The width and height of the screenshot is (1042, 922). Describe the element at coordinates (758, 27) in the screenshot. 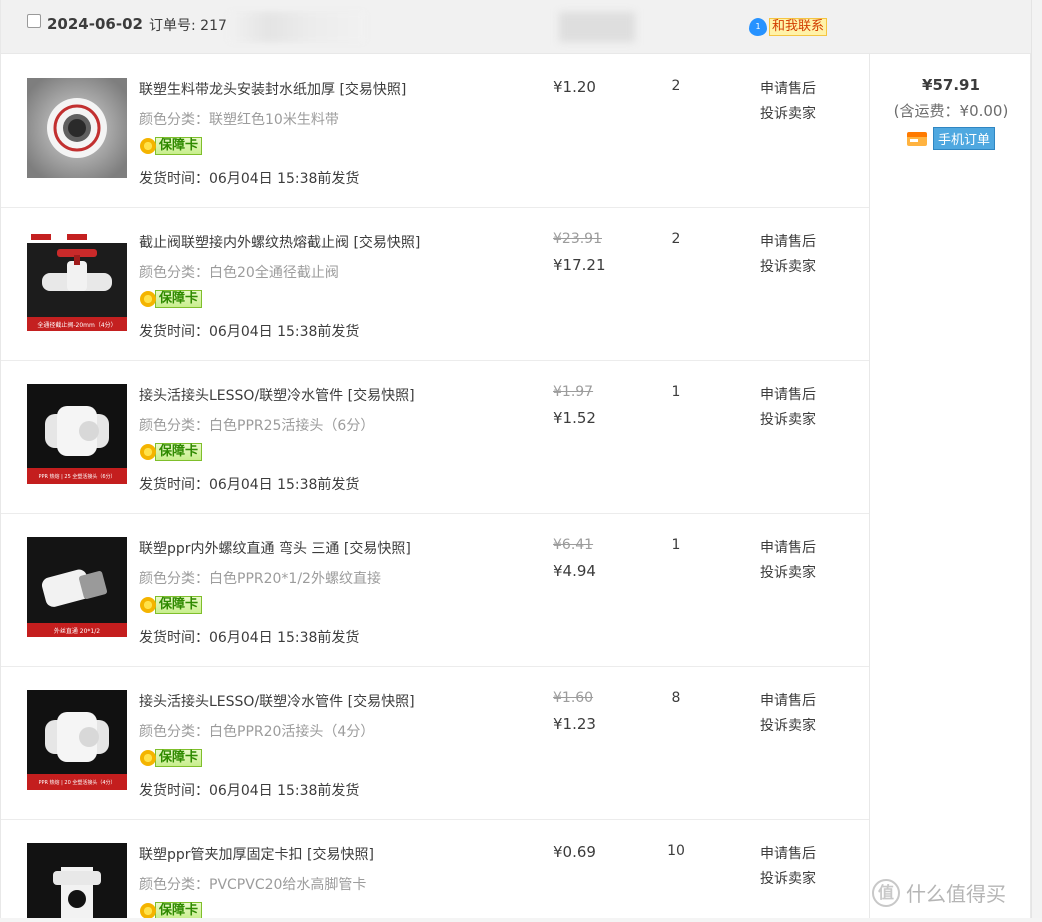

I see `wangwang-icon: 1` at that location.